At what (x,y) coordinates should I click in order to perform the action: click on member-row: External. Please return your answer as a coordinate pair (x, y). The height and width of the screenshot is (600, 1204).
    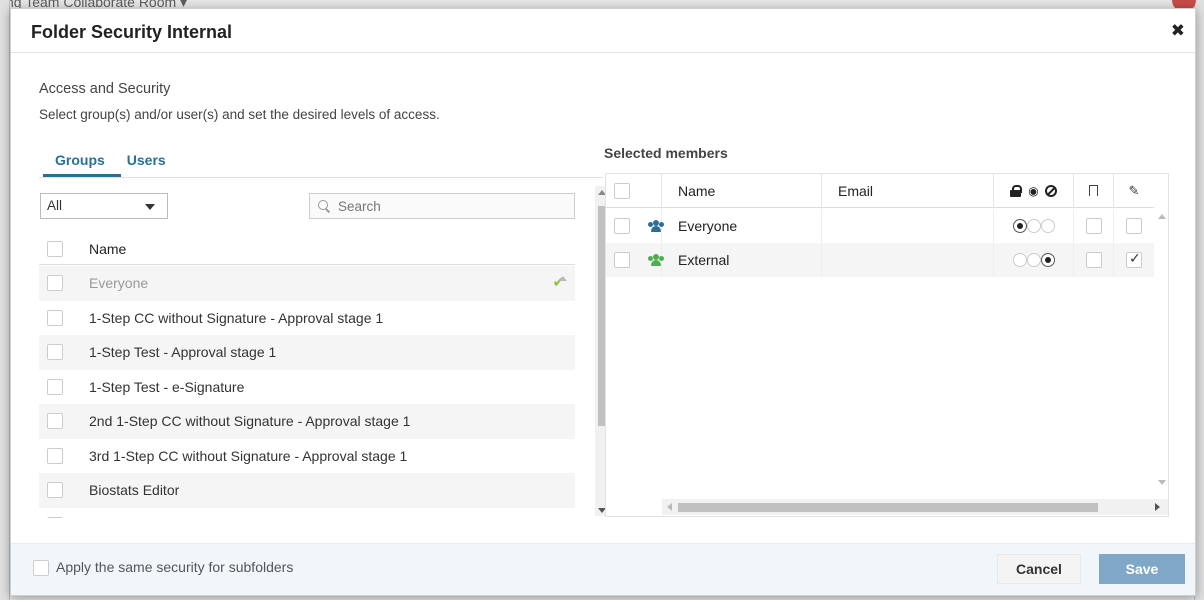
    Looking at the image, I should click on (880, 260).